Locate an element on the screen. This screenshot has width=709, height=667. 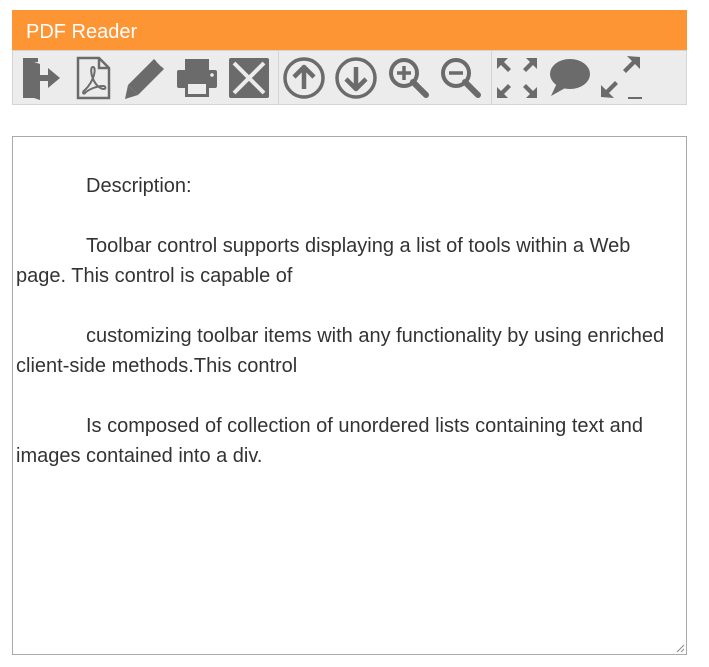
expand-icon is located at coordinates (621, 77).